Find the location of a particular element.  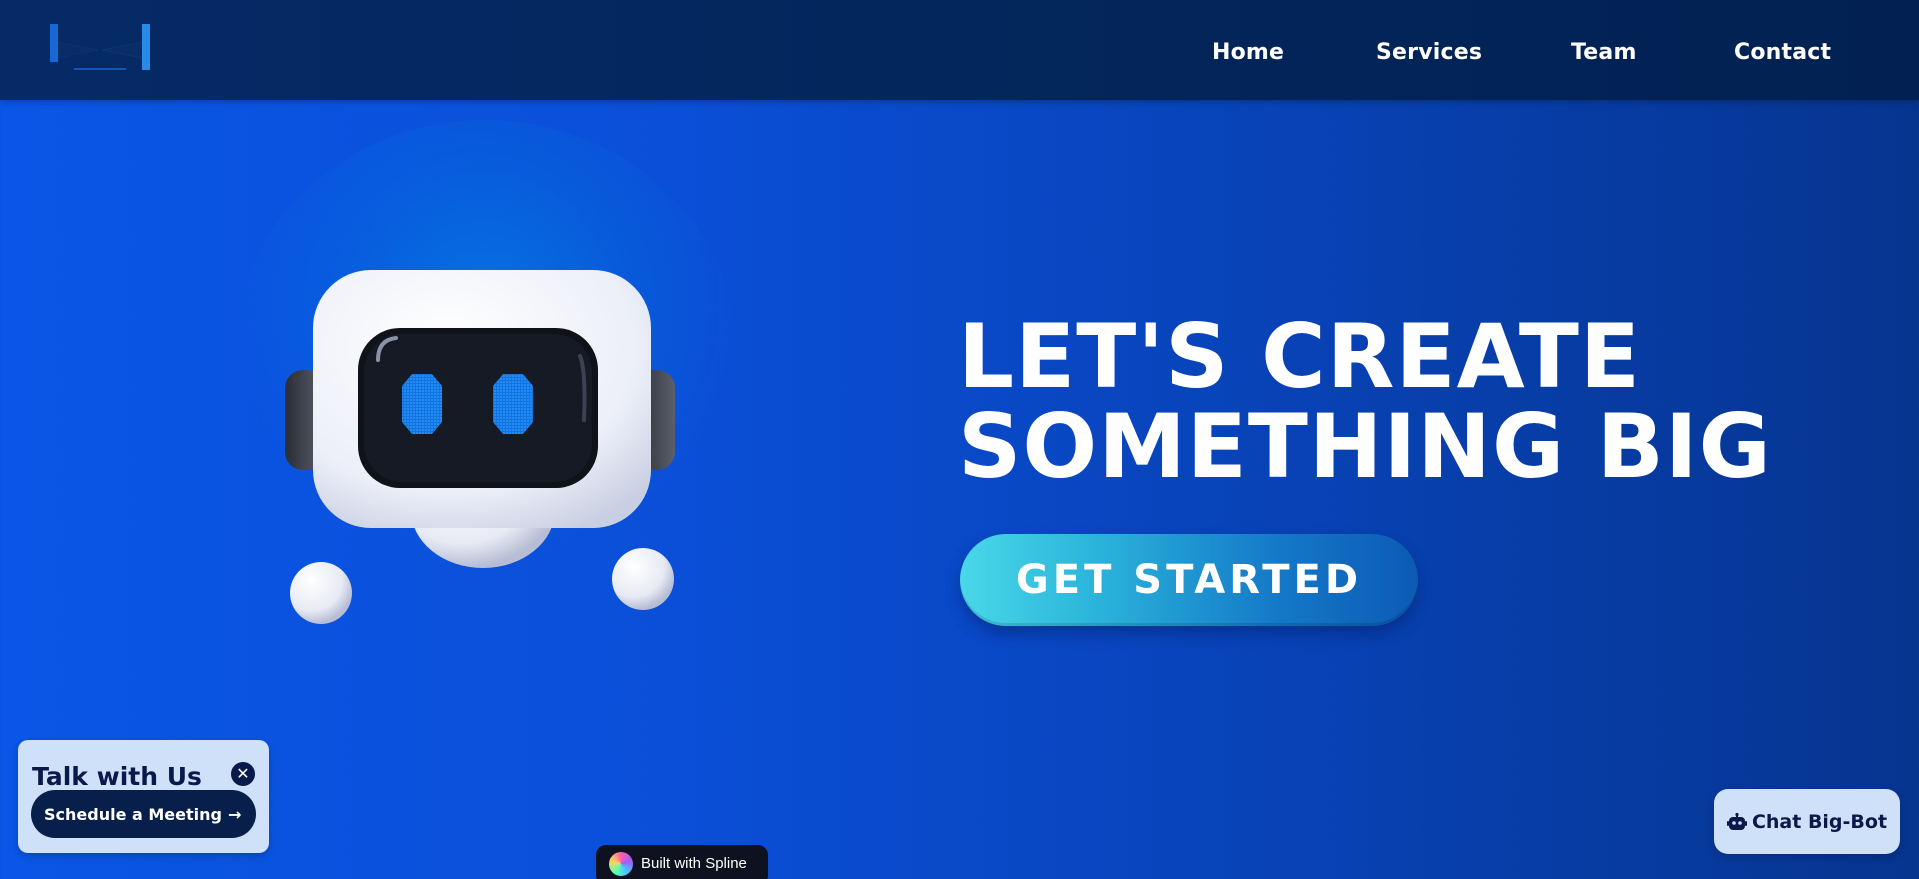

schedule-meeting-label: Schedule a Meeting is located at coordinates (133, 814).